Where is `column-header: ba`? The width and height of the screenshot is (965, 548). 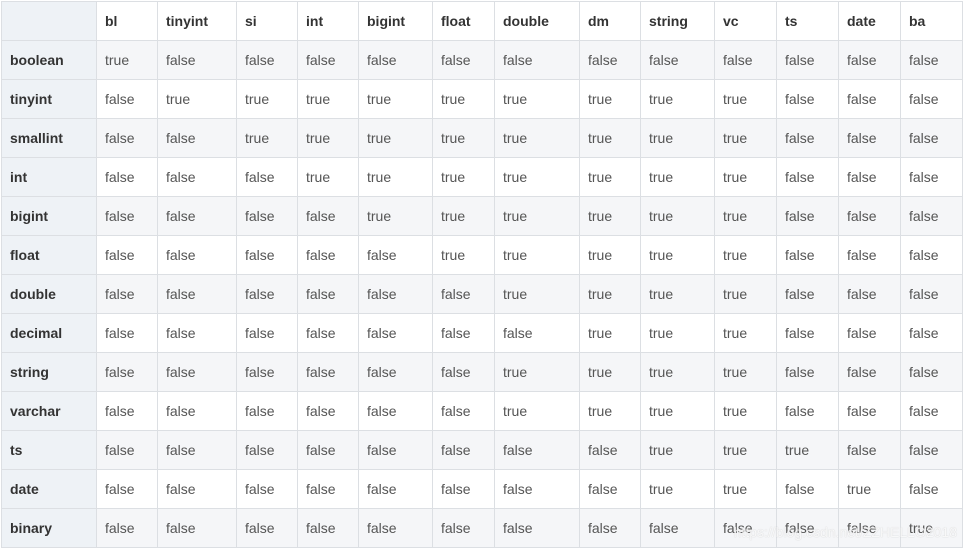
column-header: ba is located at coordinates (931, 21).